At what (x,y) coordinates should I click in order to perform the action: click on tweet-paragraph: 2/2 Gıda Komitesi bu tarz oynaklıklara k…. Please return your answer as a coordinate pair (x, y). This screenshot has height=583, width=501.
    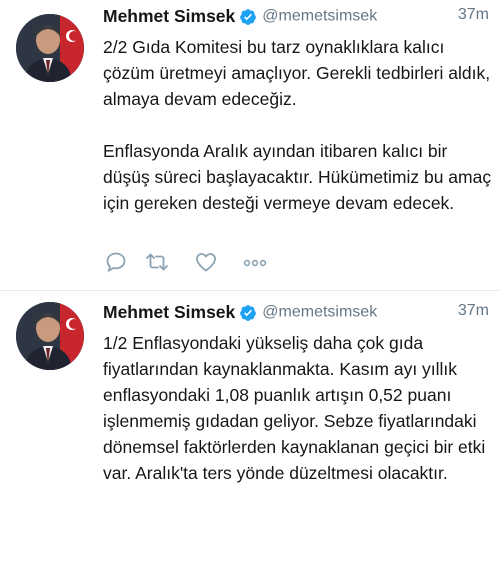
    Looking at the image, I should click on (297, 73).